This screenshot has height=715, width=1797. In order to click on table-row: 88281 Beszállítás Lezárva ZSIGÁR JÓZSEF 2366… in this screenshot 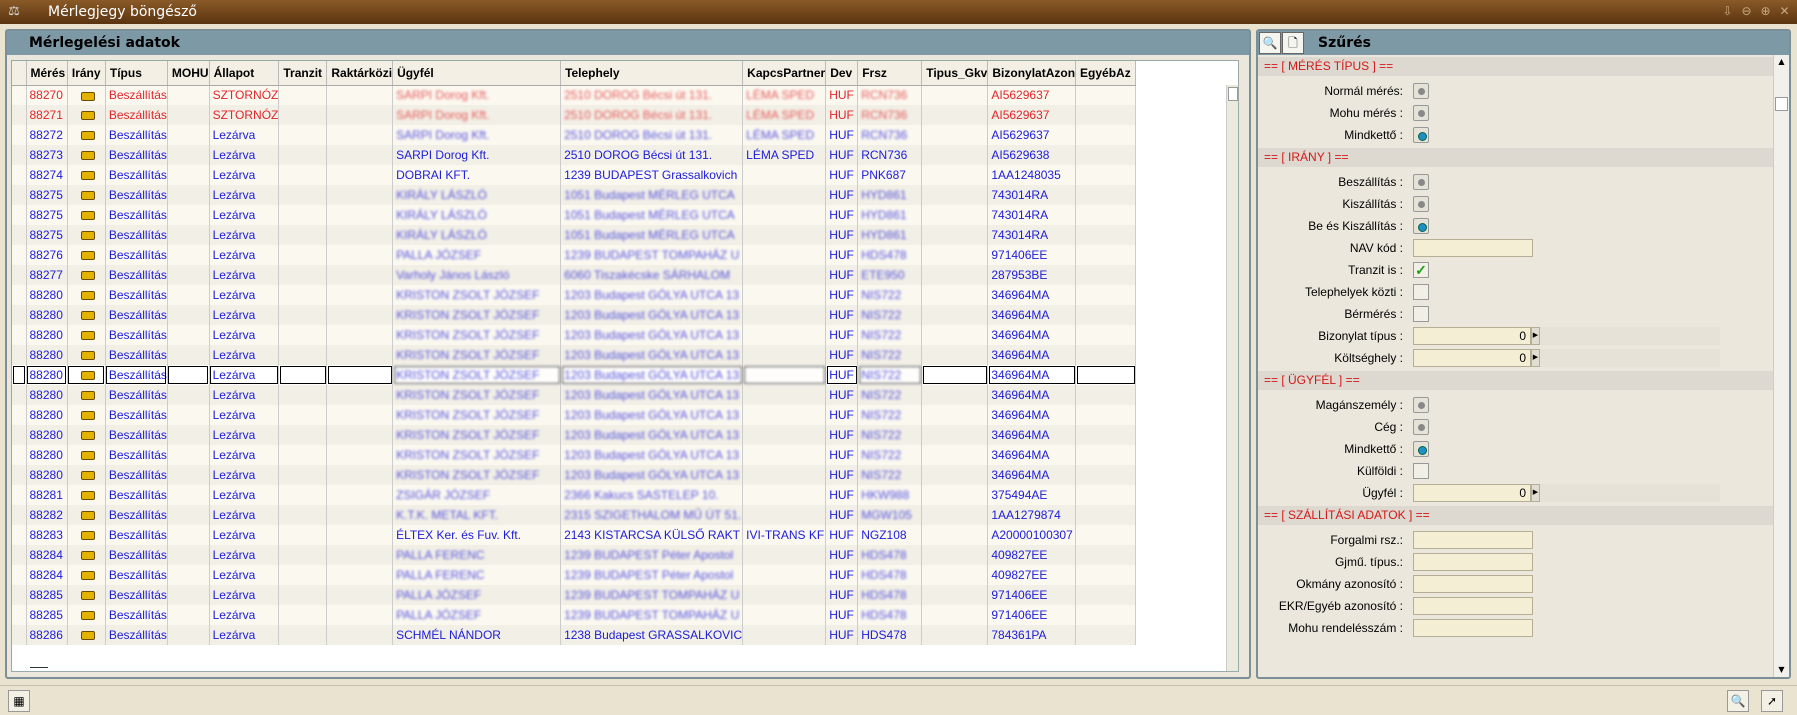, I will do `click(574, 495)`.